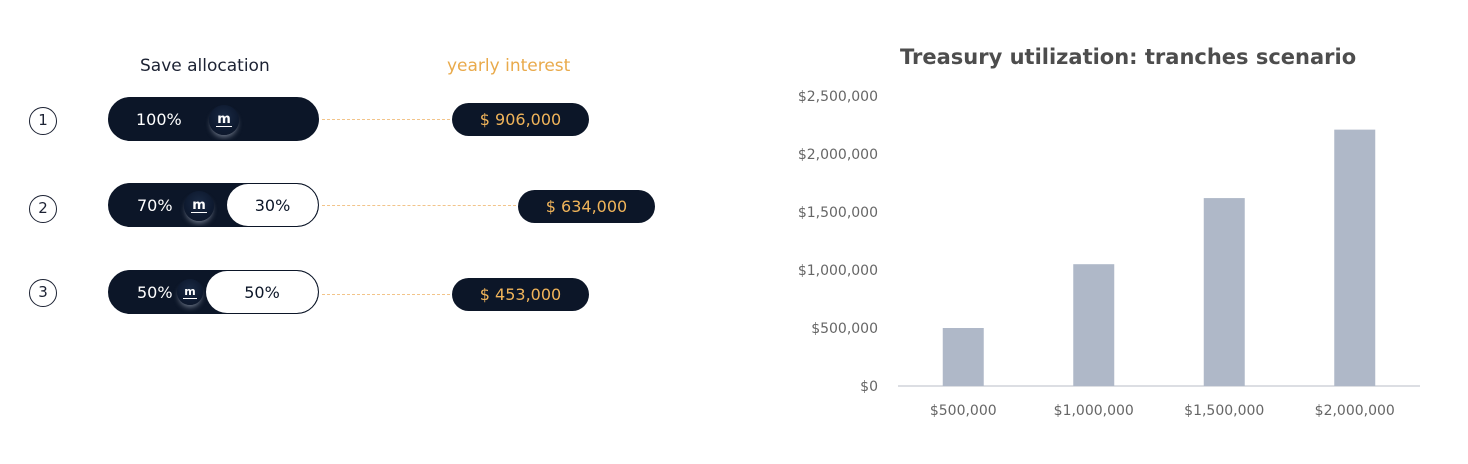 This screenshot has height=464, width=1468. What do you see at coordinates (586, 206) in the screenshot?
I see `interest-badge: $ 634,000` at bounding box center [586, 206].